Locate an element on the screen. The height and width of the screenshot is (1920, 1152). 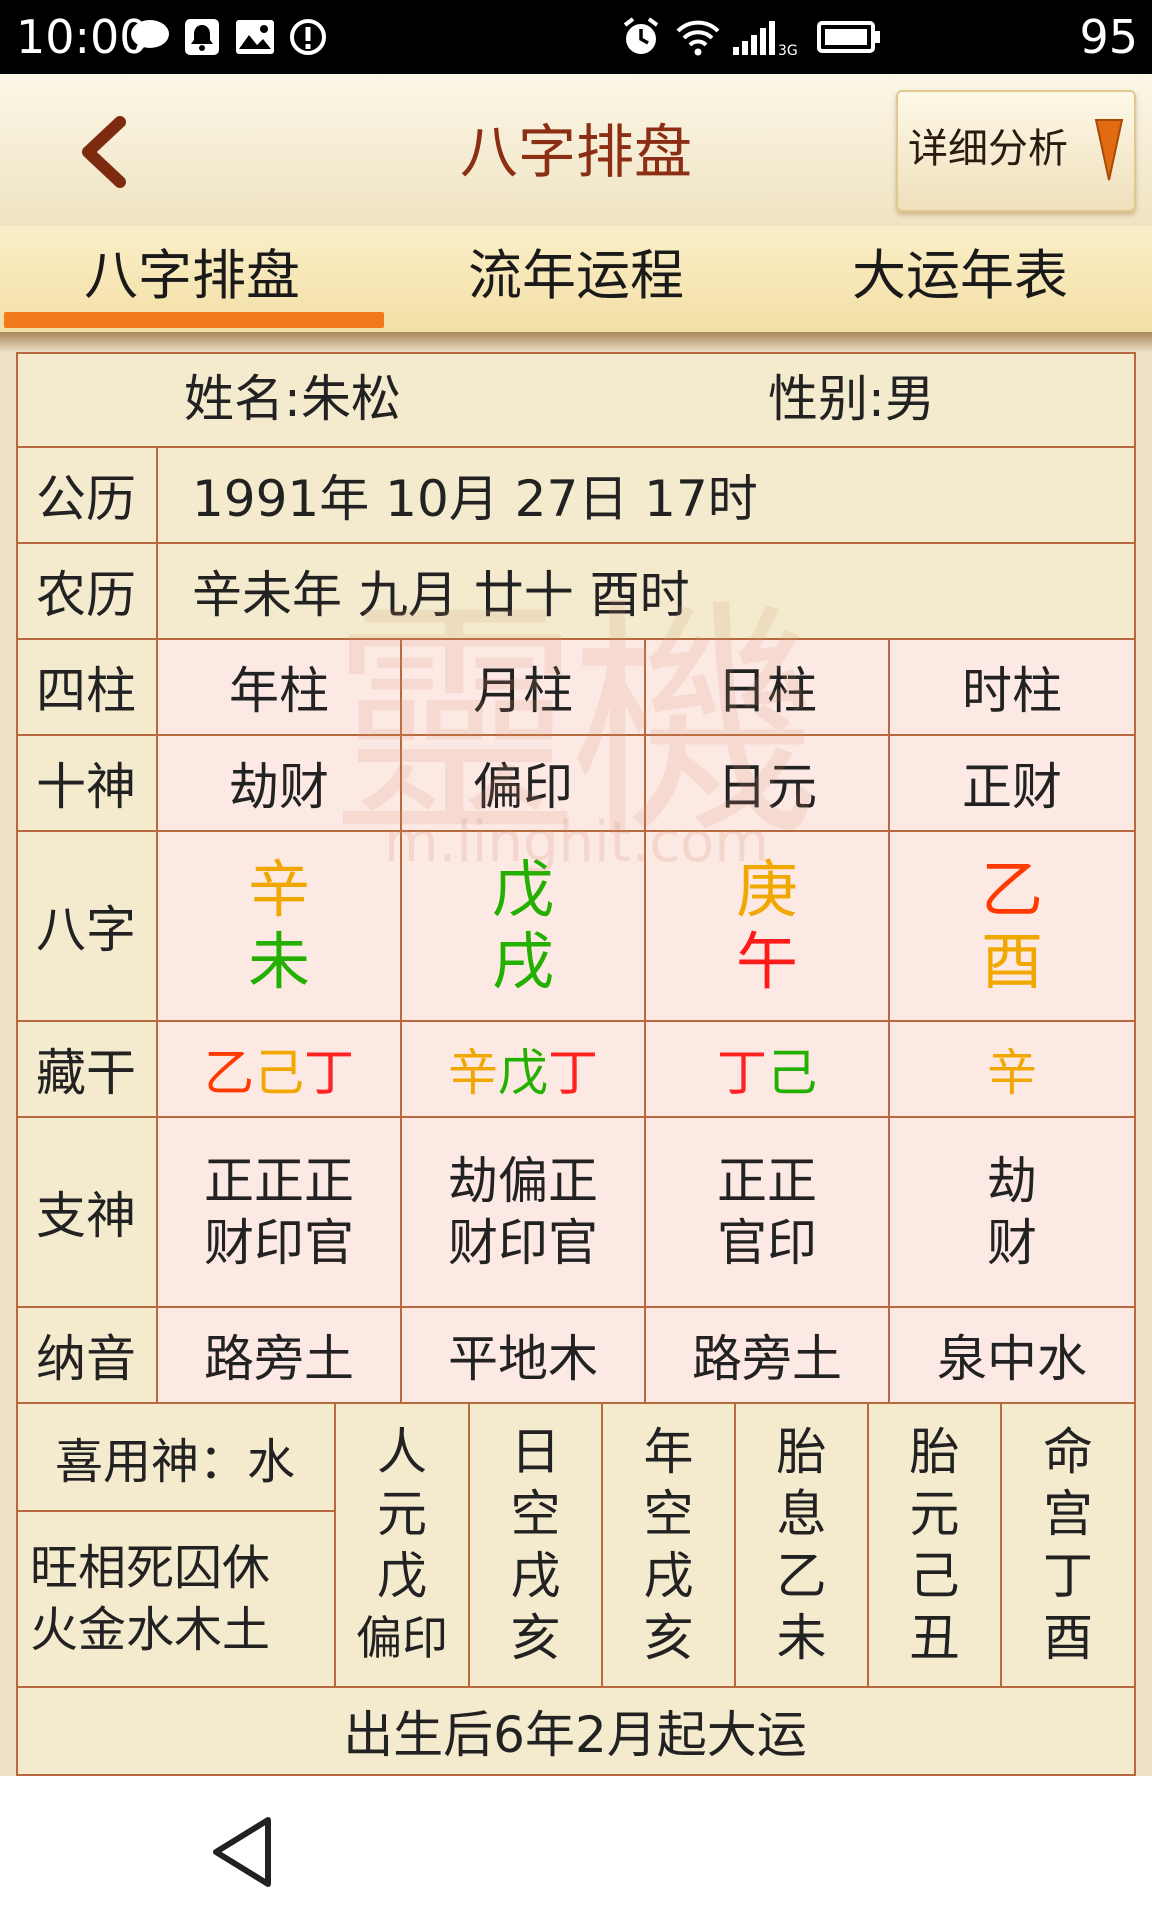
branch-god-hour-line1: 劫 is located at coordinates (1012, 1181).